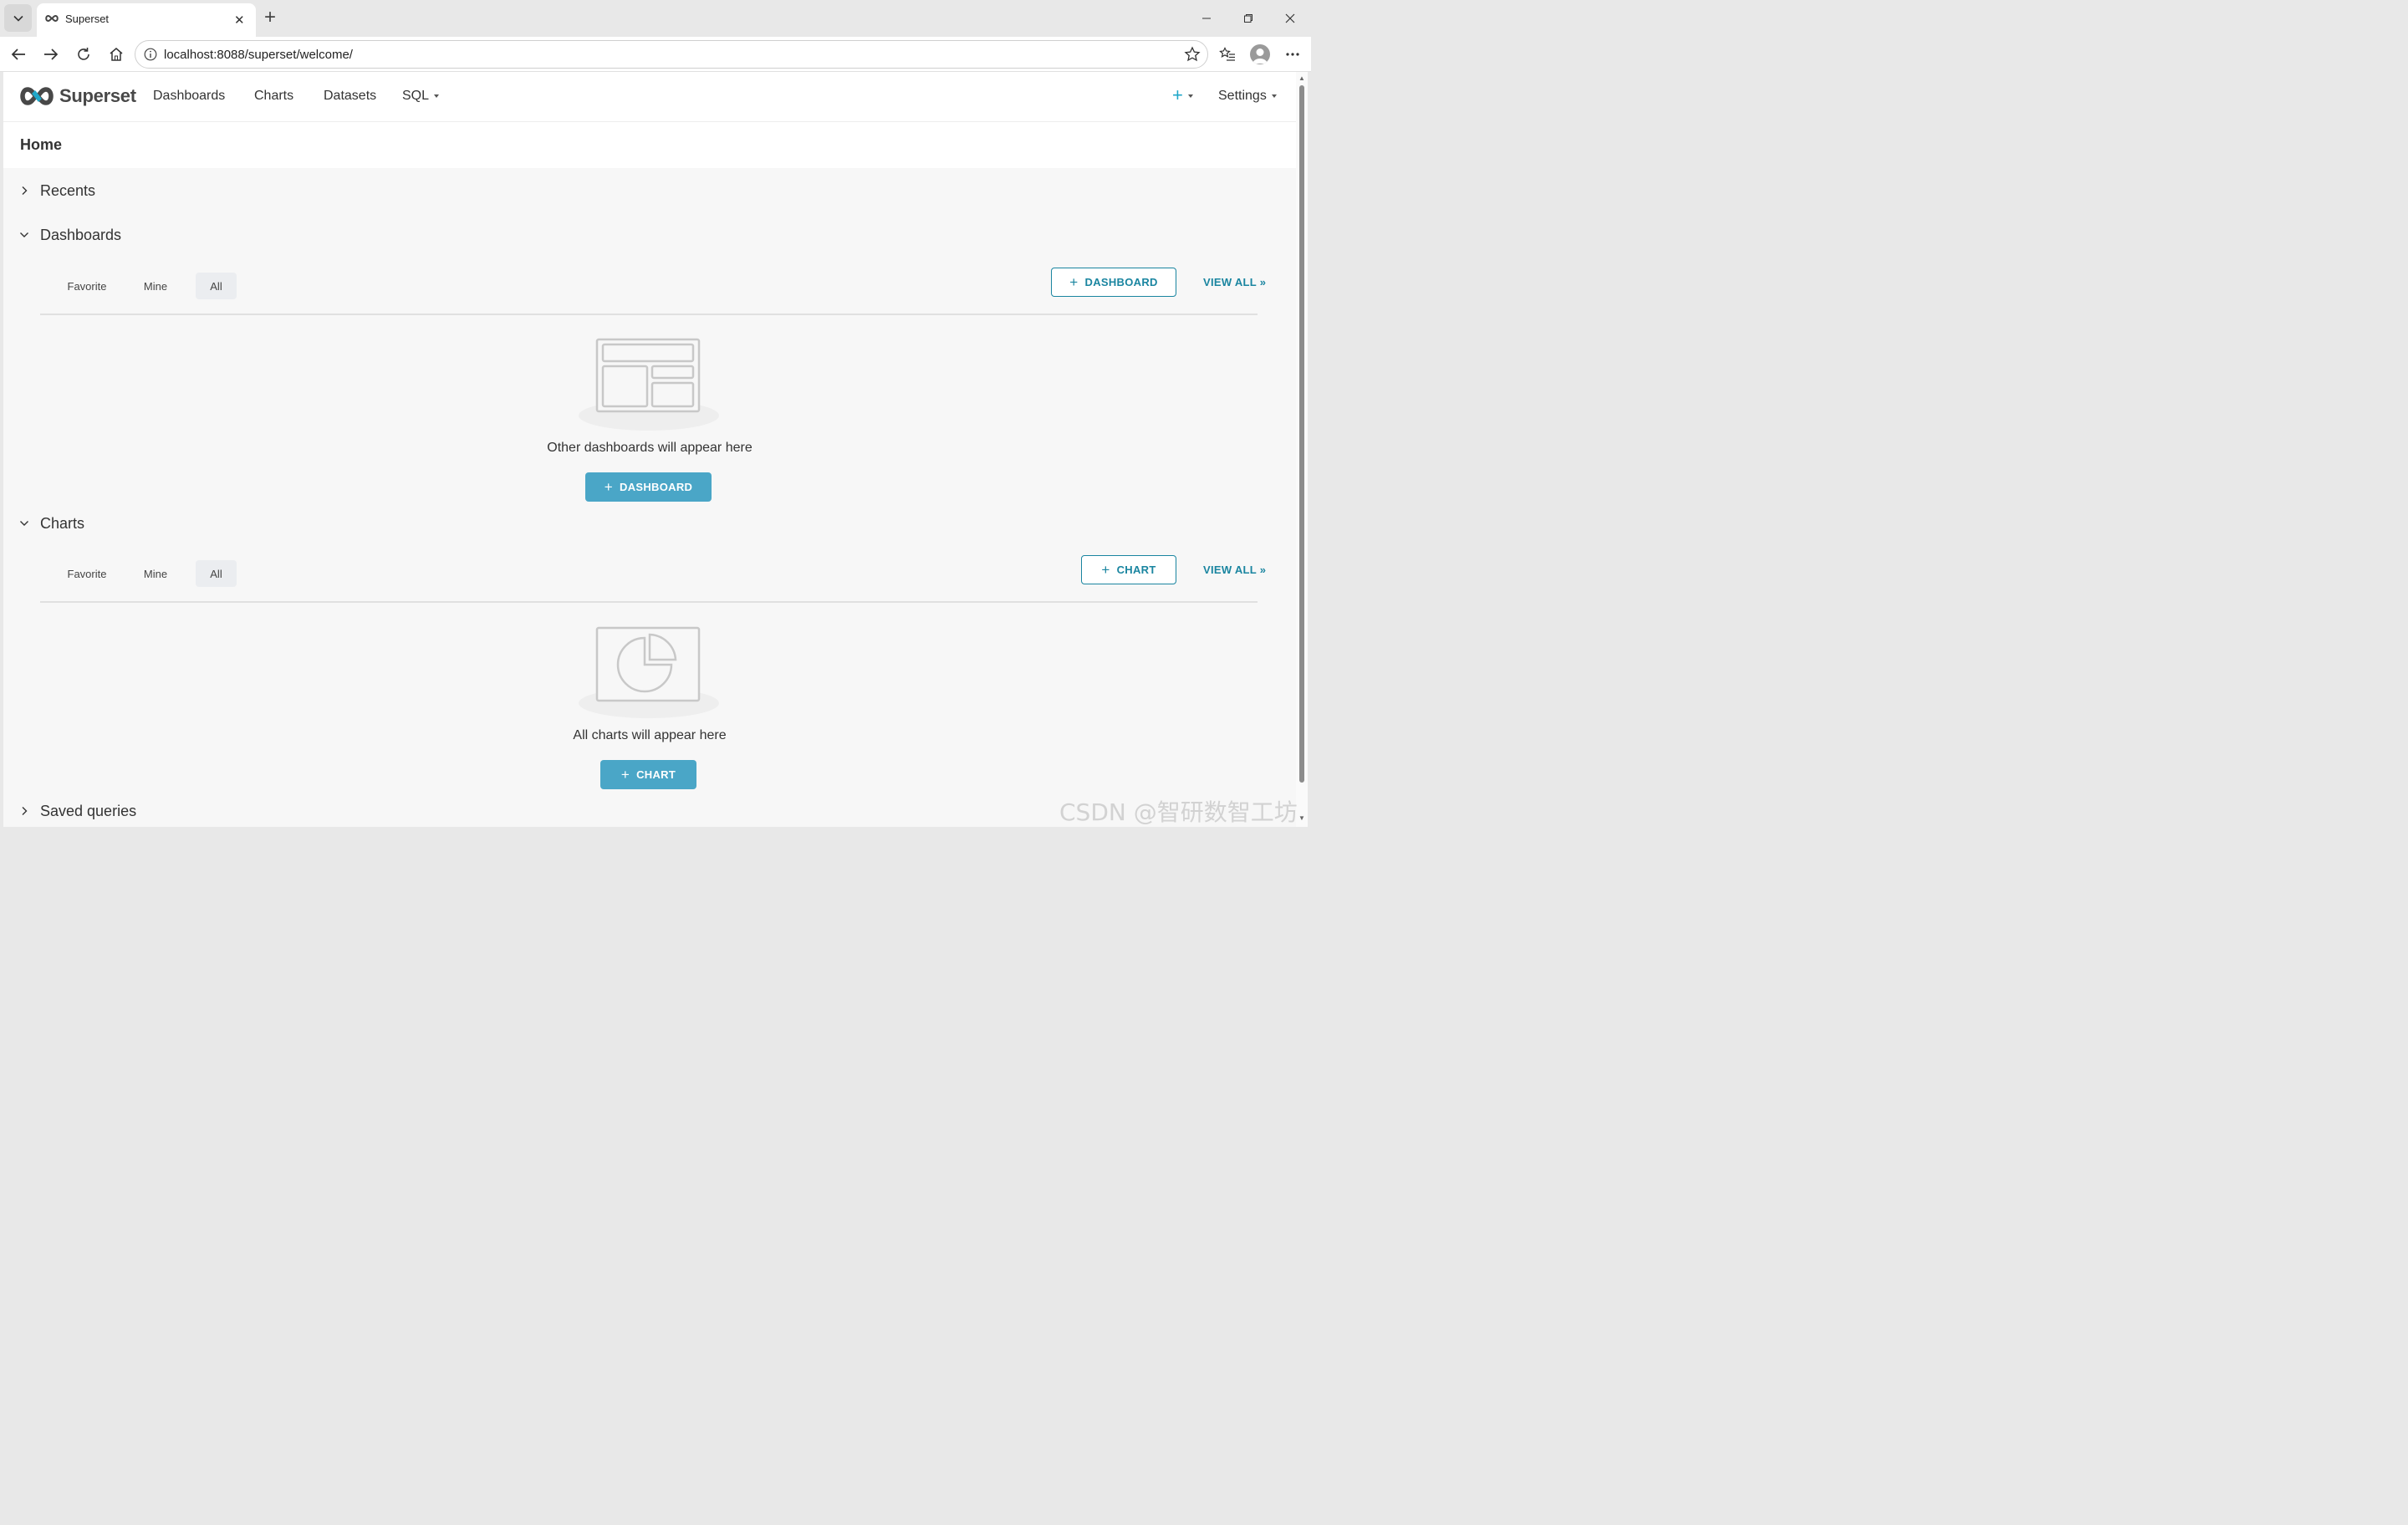  I want to click on add-dashboard-label: DASHBOARD, so click(1121, 282).